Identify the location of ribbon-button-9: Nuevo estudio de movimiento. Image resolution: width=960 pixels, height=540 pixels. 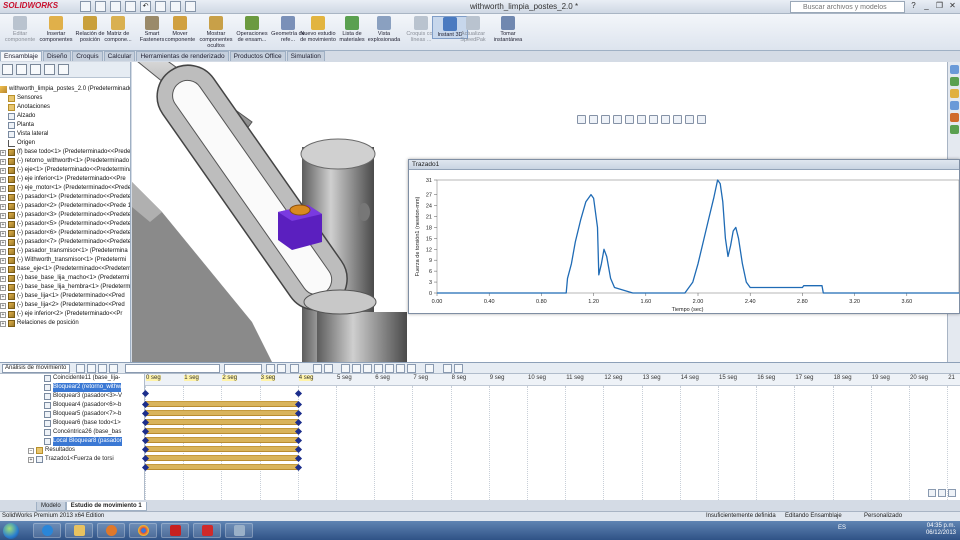
(318, 29).